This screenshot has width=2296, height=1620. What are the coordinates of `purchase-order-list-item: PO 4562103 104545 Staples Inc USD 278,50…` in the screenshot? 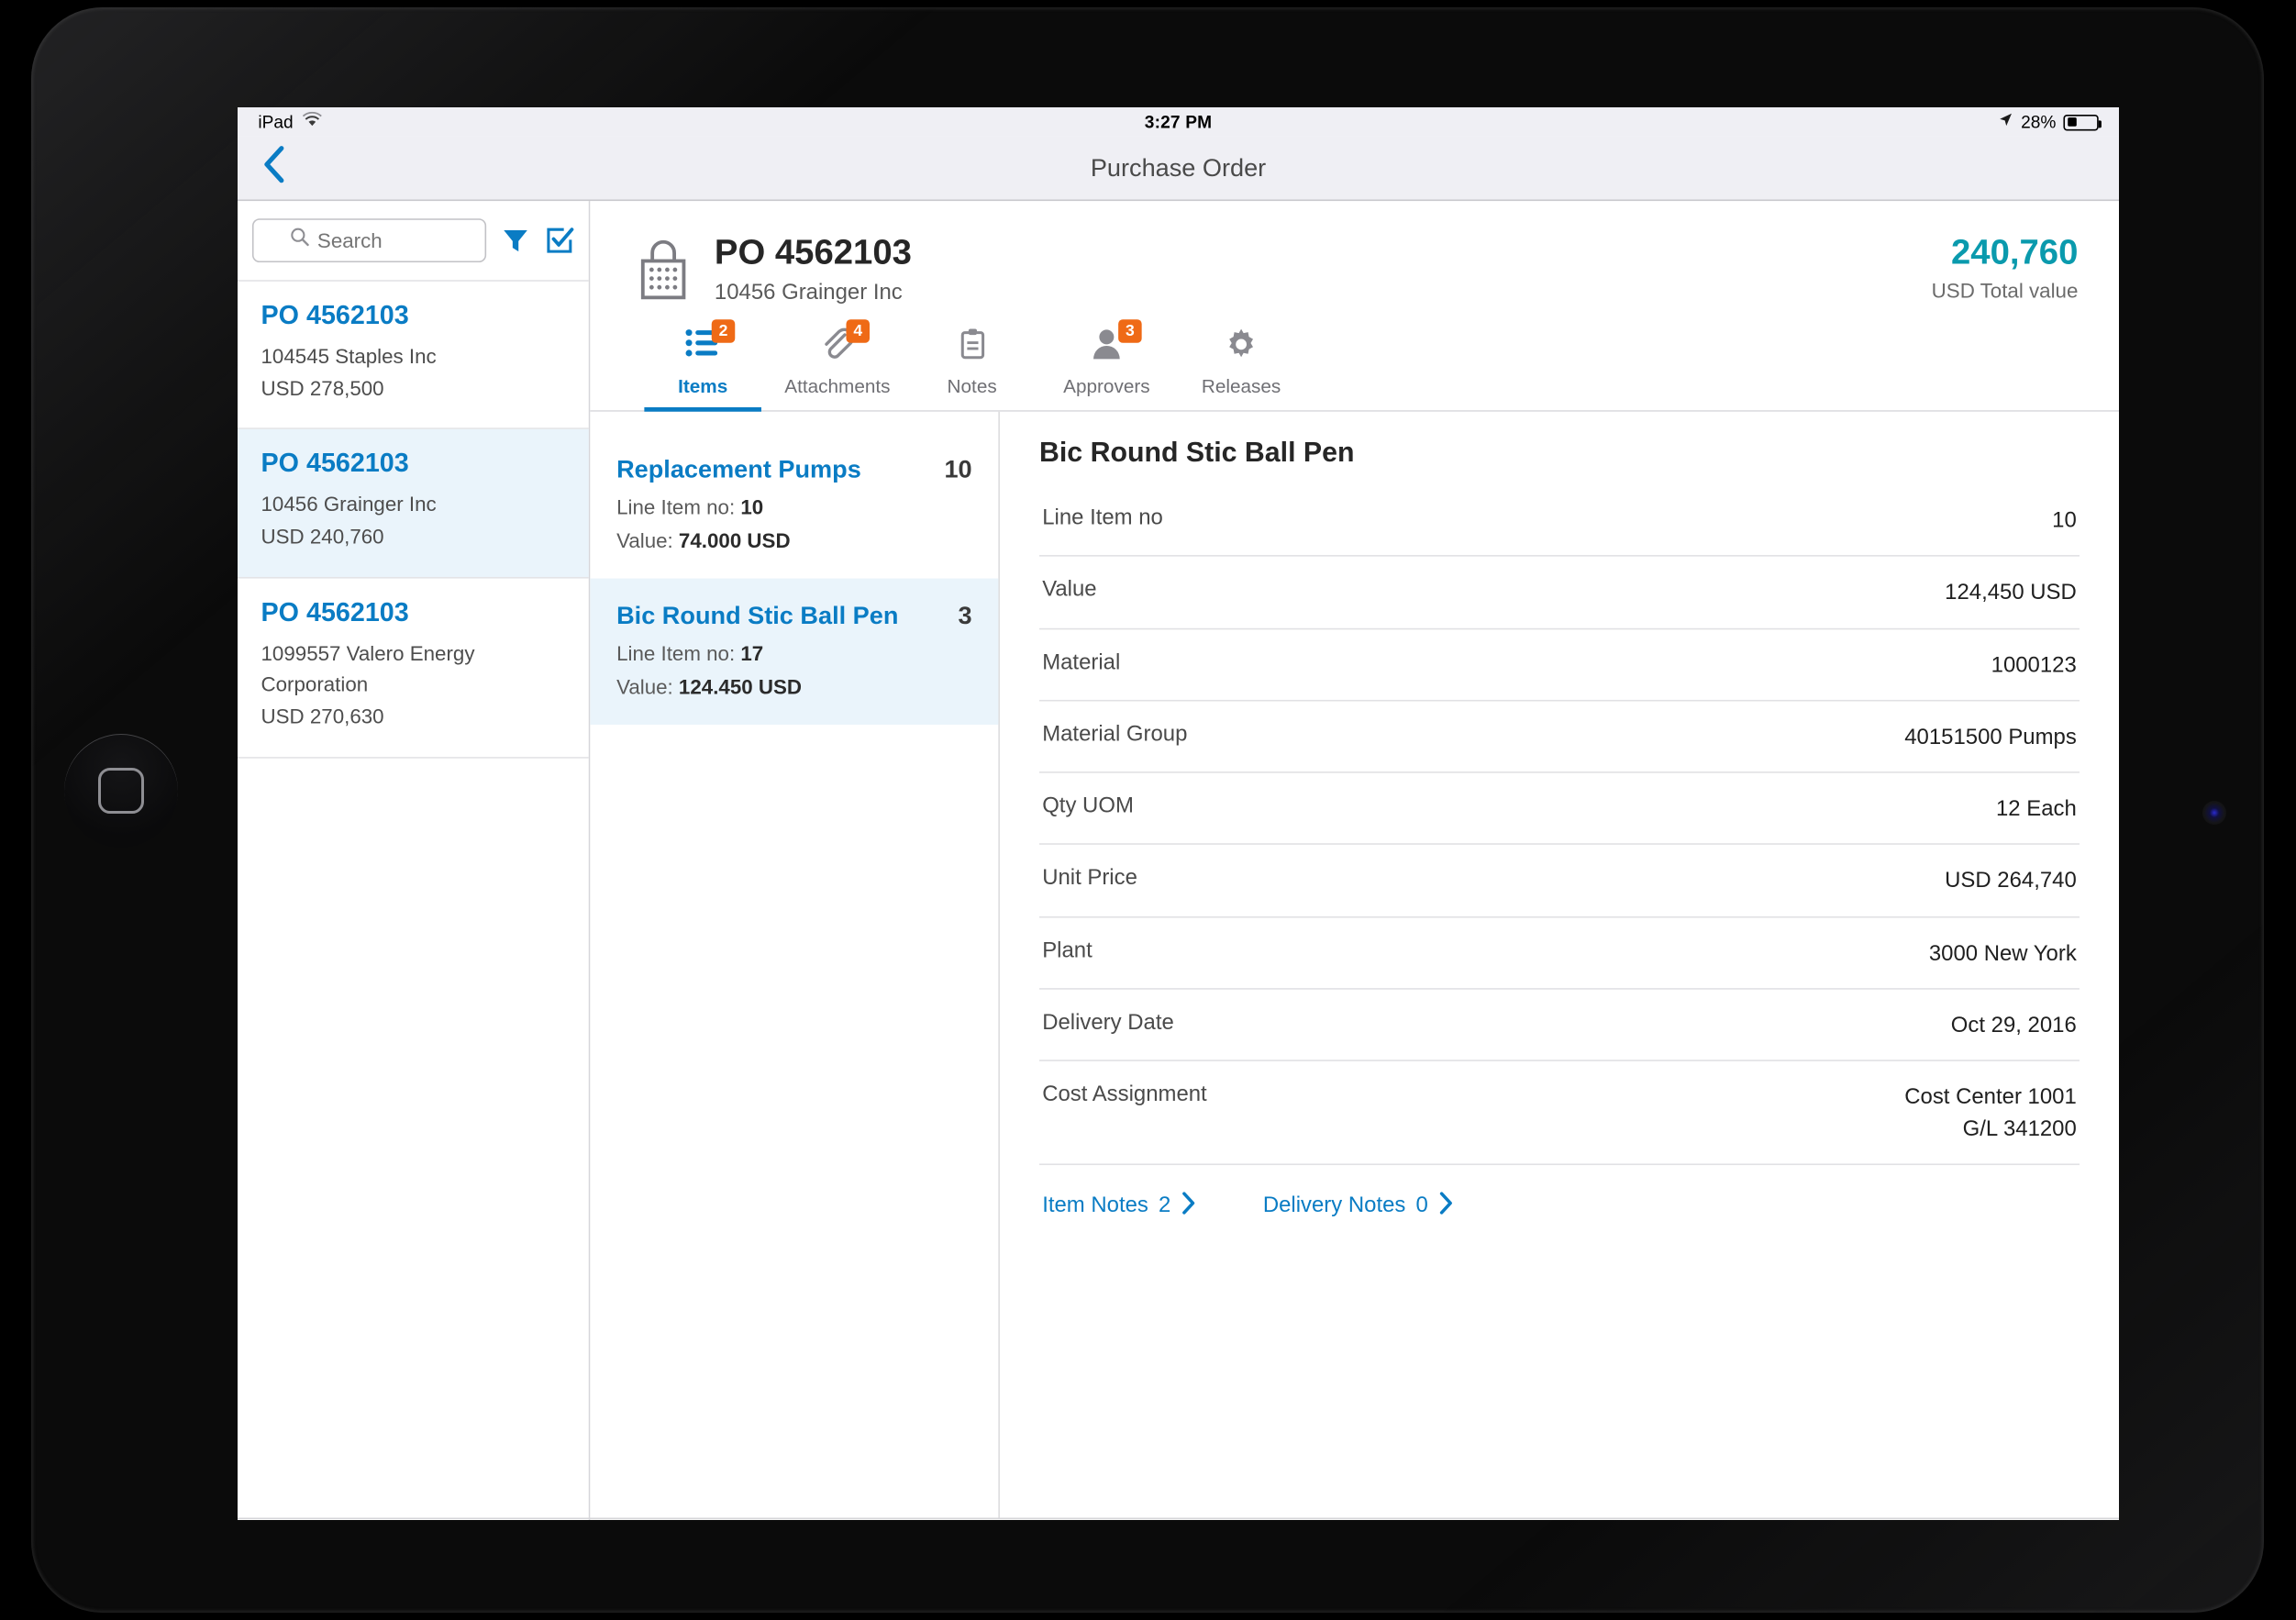 It's located at (413, 356).